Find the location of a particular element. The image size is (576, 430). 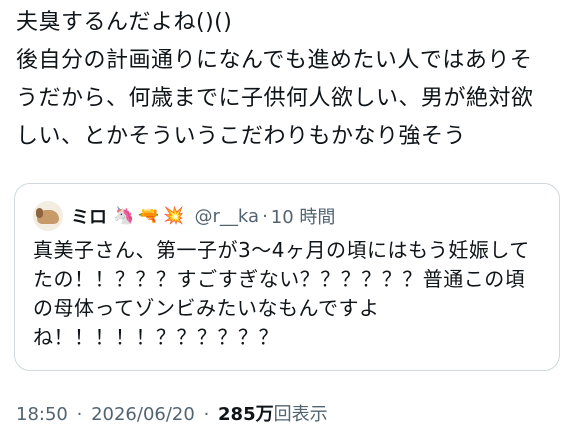

tweet-text-line: 夫臭するんだよね()() is located at coordinates (124, 22).